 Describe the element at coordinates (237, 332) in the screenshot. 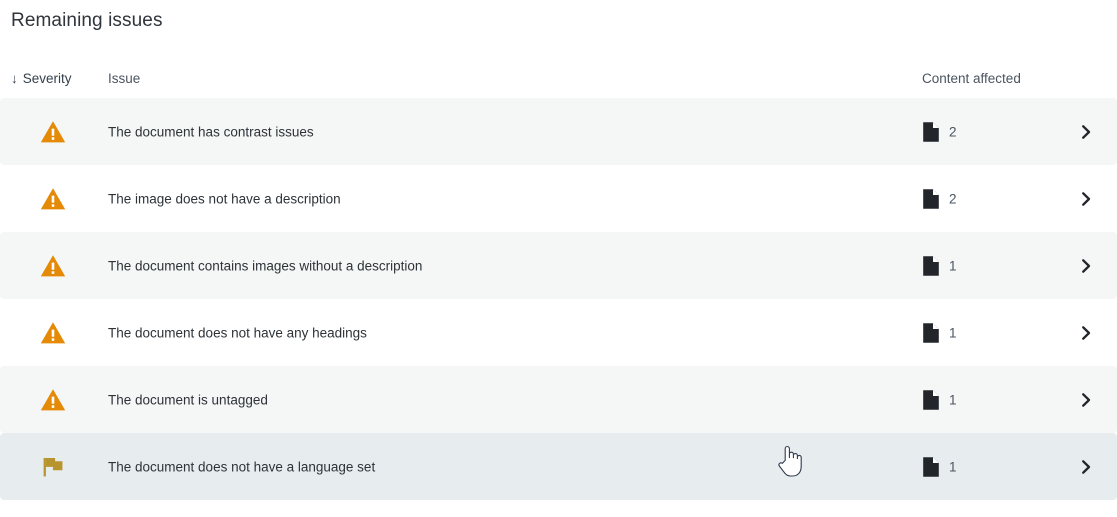

I see `issue-label: The document does not have any headings` at that location.